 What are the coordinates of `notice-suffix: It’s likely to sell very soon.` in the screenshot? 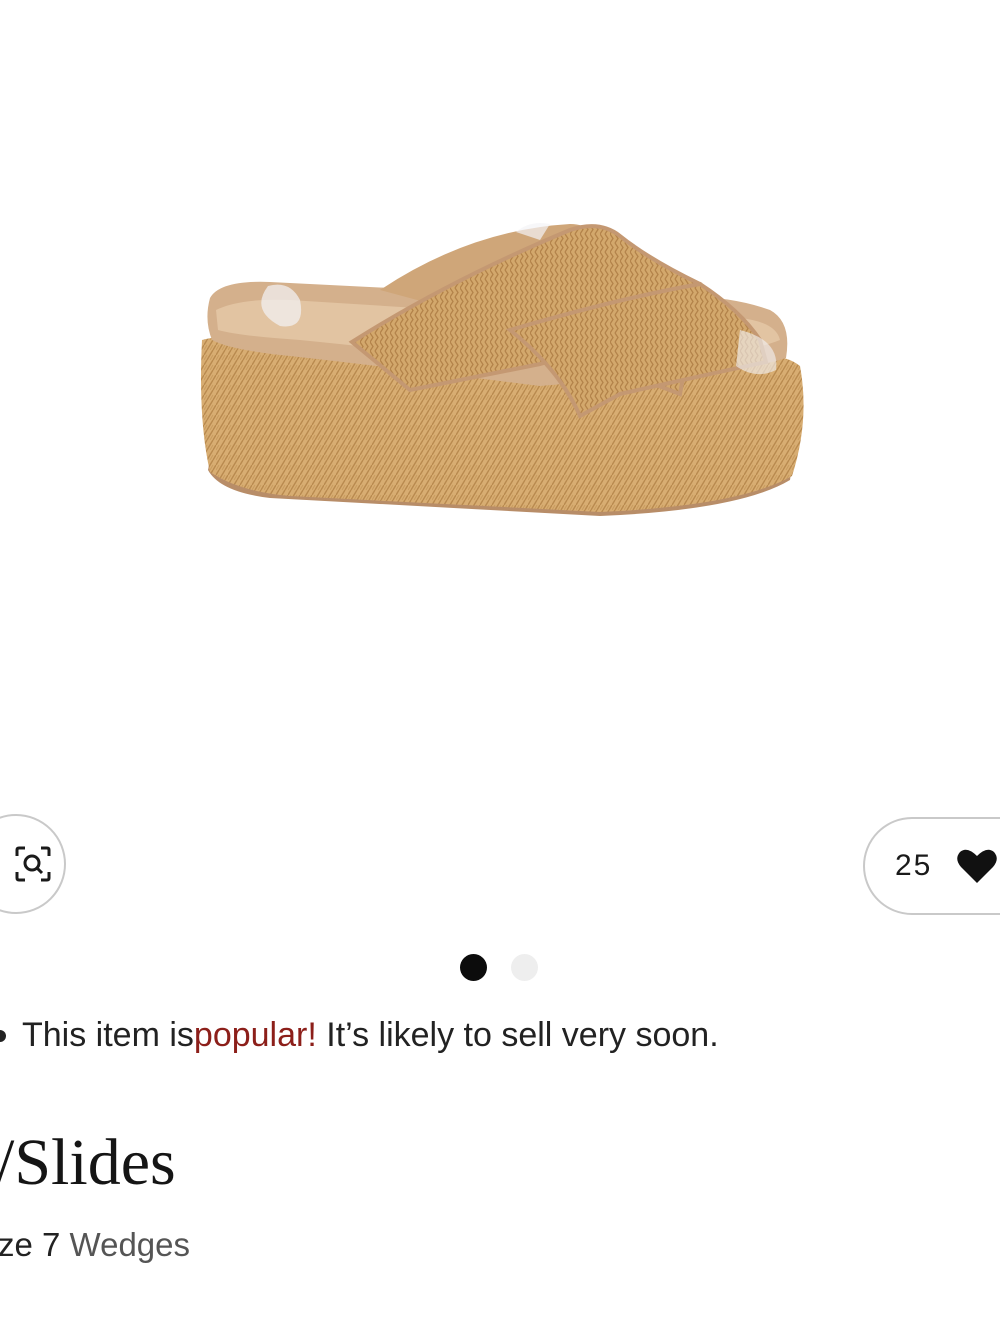 It's located at (517, 1035).